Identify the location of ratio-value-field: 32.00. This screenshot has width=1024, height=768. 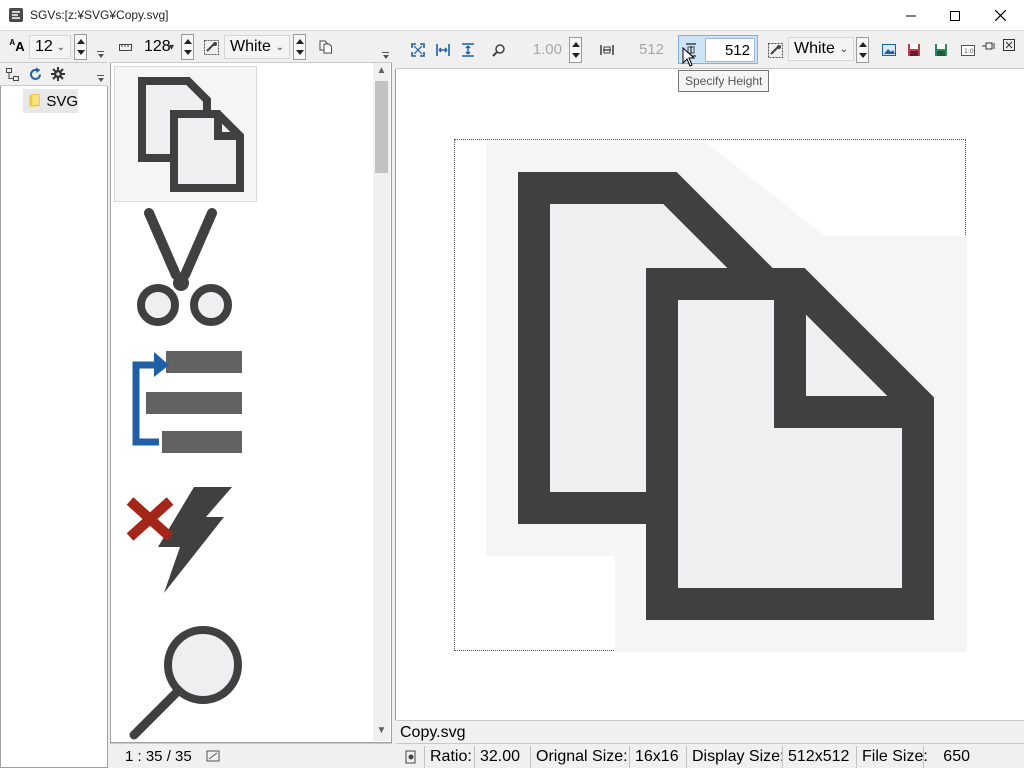
(499, 757).